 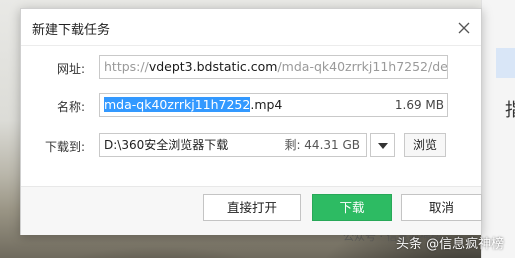 I want to click on close-icon, so click(x=464, y=28).